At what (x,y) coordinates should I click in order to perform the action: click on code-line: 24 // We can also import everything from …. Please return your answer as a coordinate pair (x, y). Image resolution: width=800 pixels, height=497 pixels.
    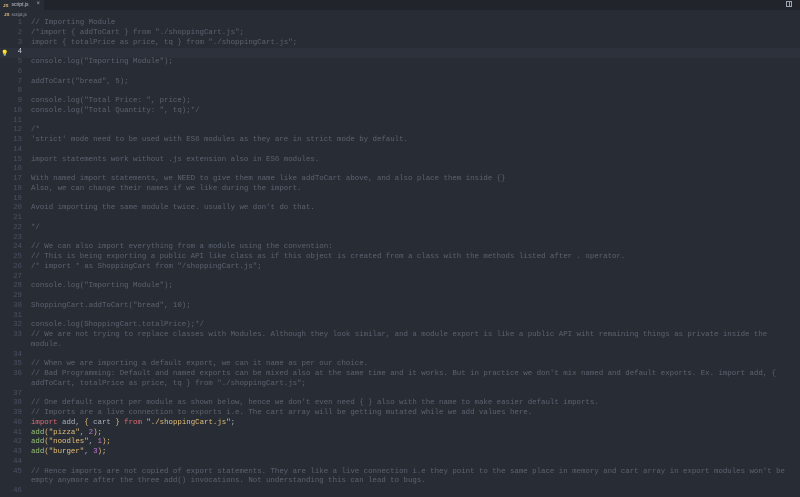
    Looking at the image, I should click on (400, 248).